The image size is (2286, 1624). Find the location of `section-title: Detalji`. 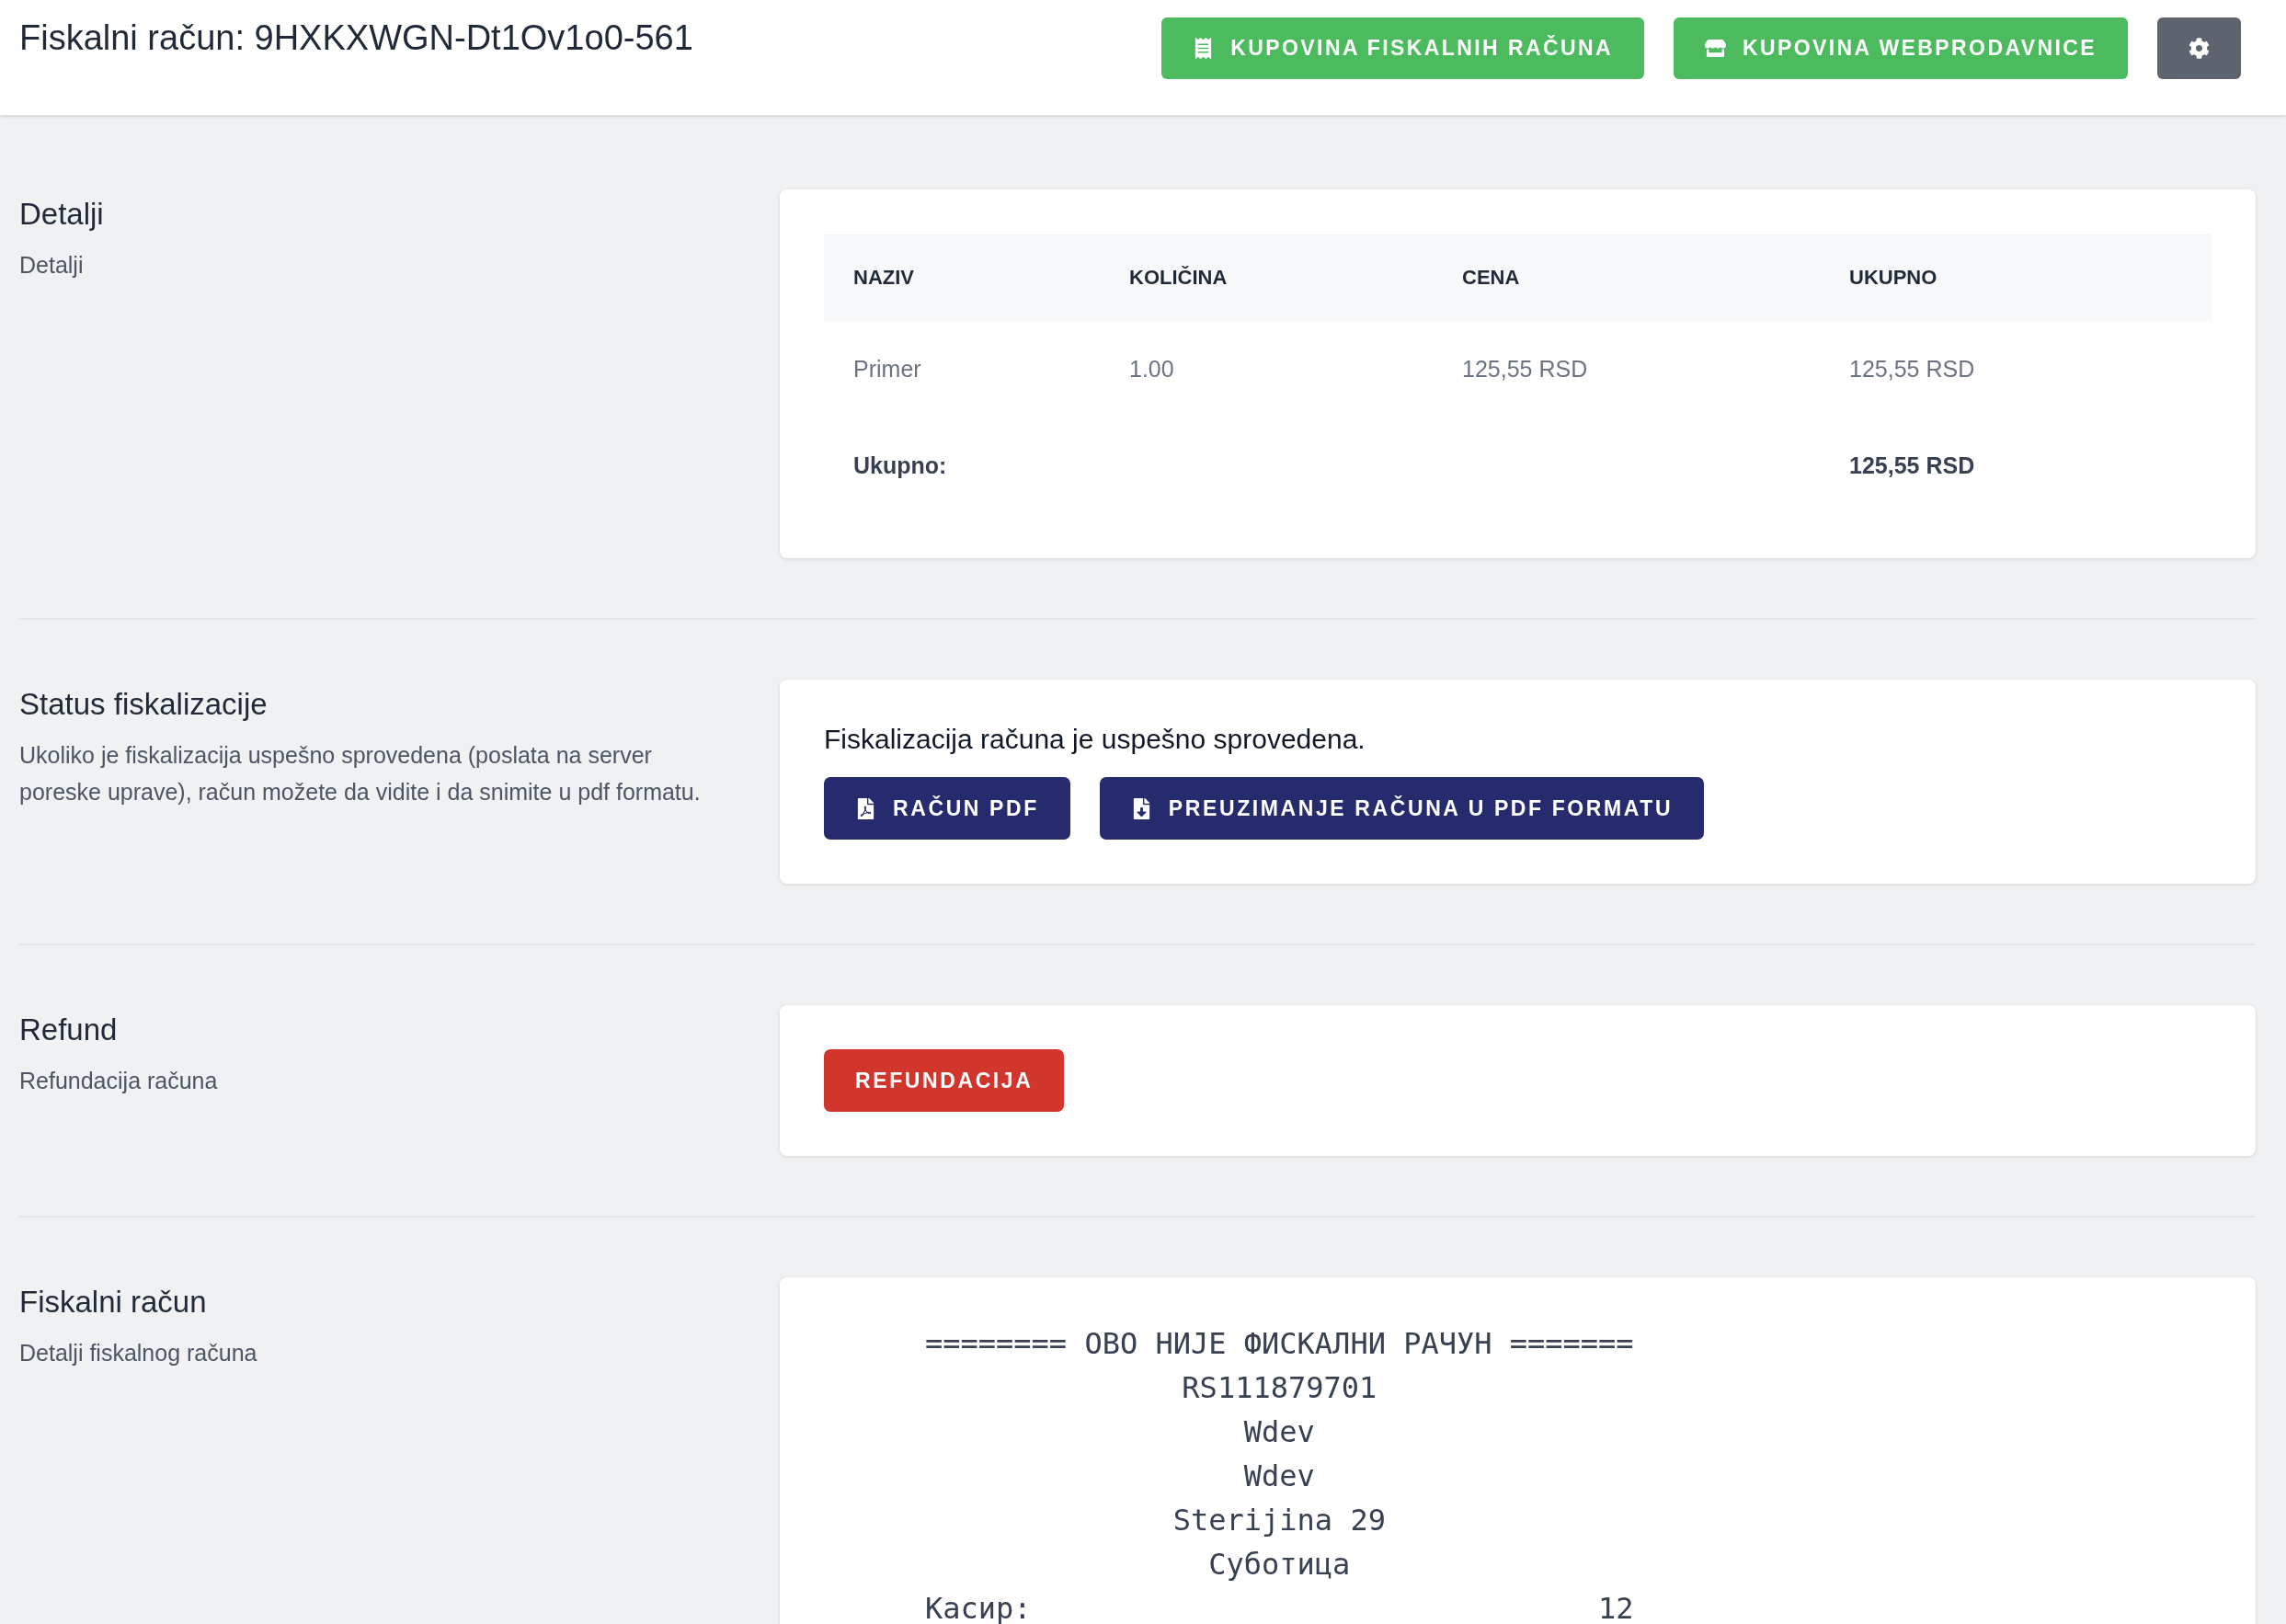

section-title: Detalji is located at coordinates (62, 214).